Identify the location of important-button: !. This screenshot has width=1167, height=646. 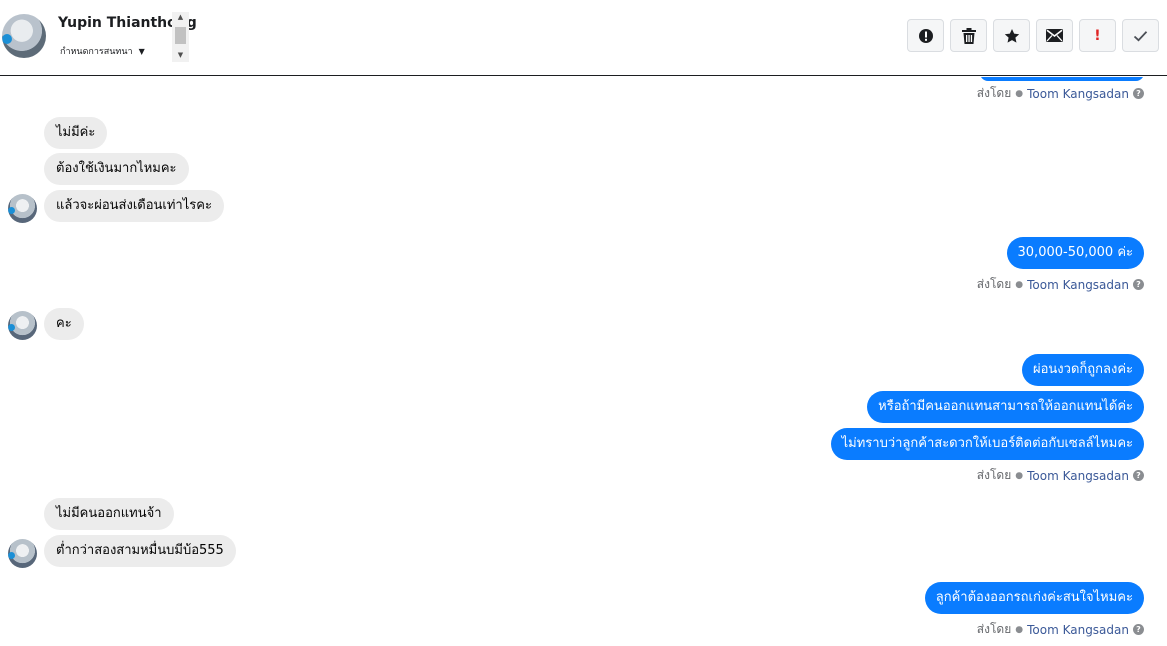
(1097, 35).